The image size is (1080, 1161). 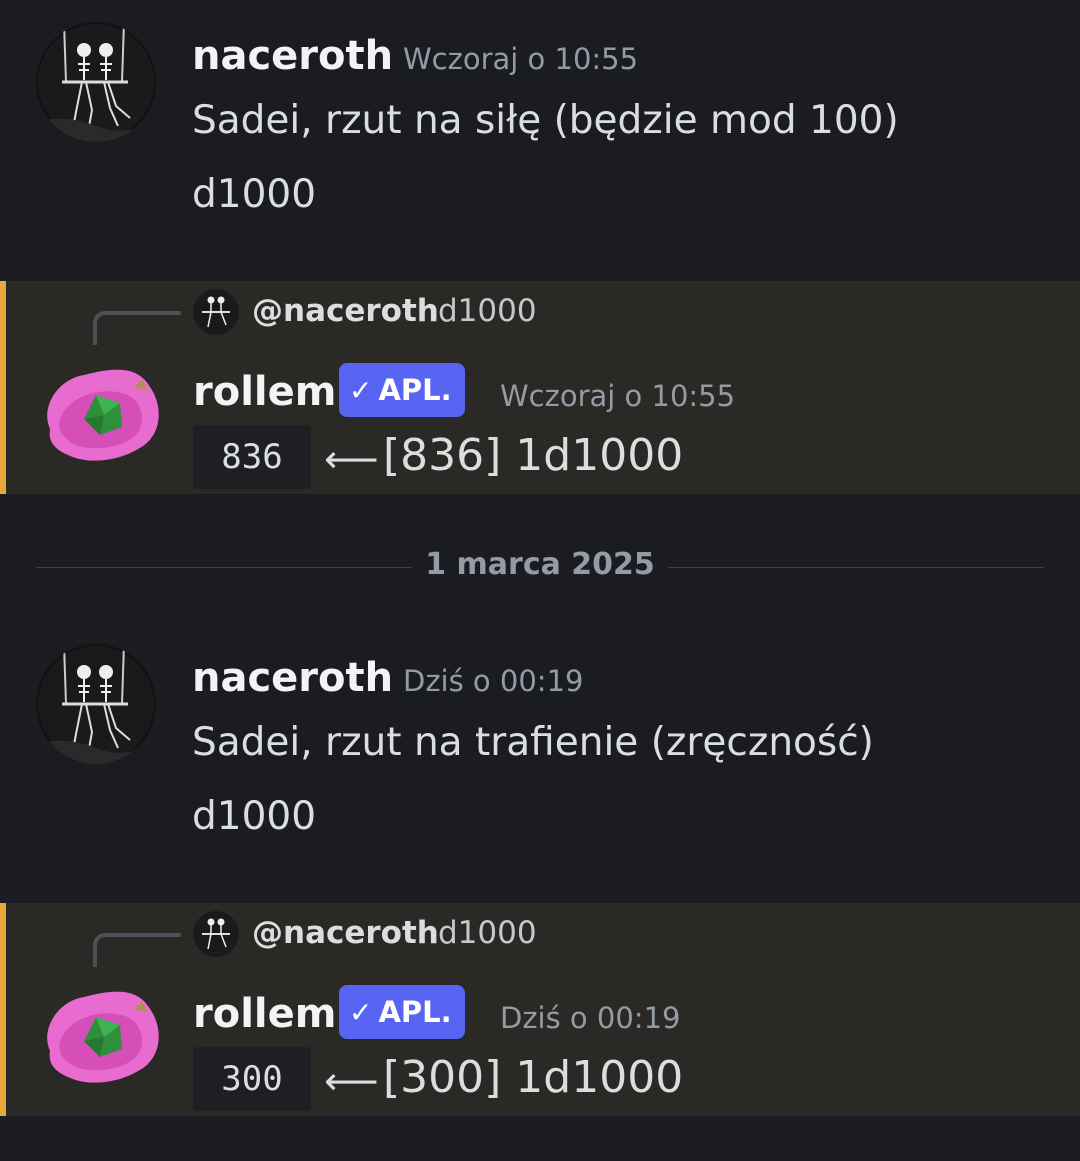 What do you see at coordinates (545, 120) in the screenshot?
I see `message-text-line: Sadei, rzut na siłę (będzie mod 100)` at bounding box center [545, 120].